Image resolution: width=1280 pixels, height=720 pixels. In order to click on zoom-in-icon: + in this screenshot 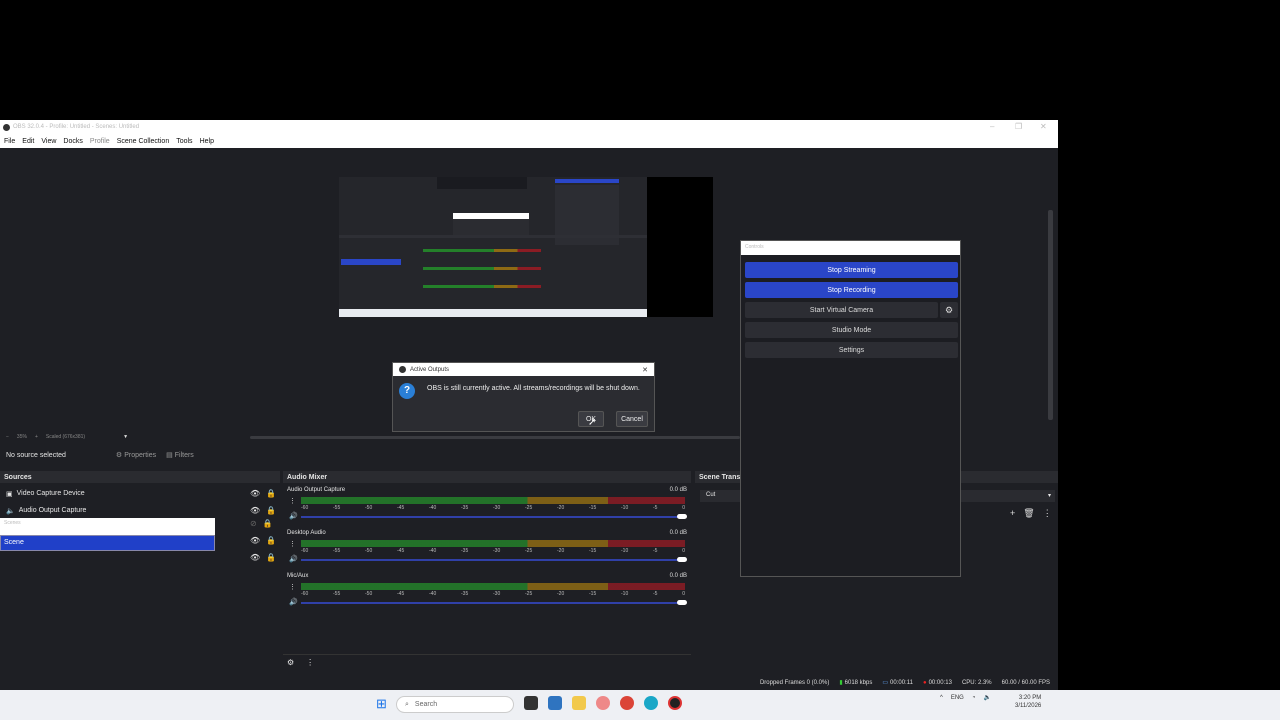, I will do `click(36, 437)`.